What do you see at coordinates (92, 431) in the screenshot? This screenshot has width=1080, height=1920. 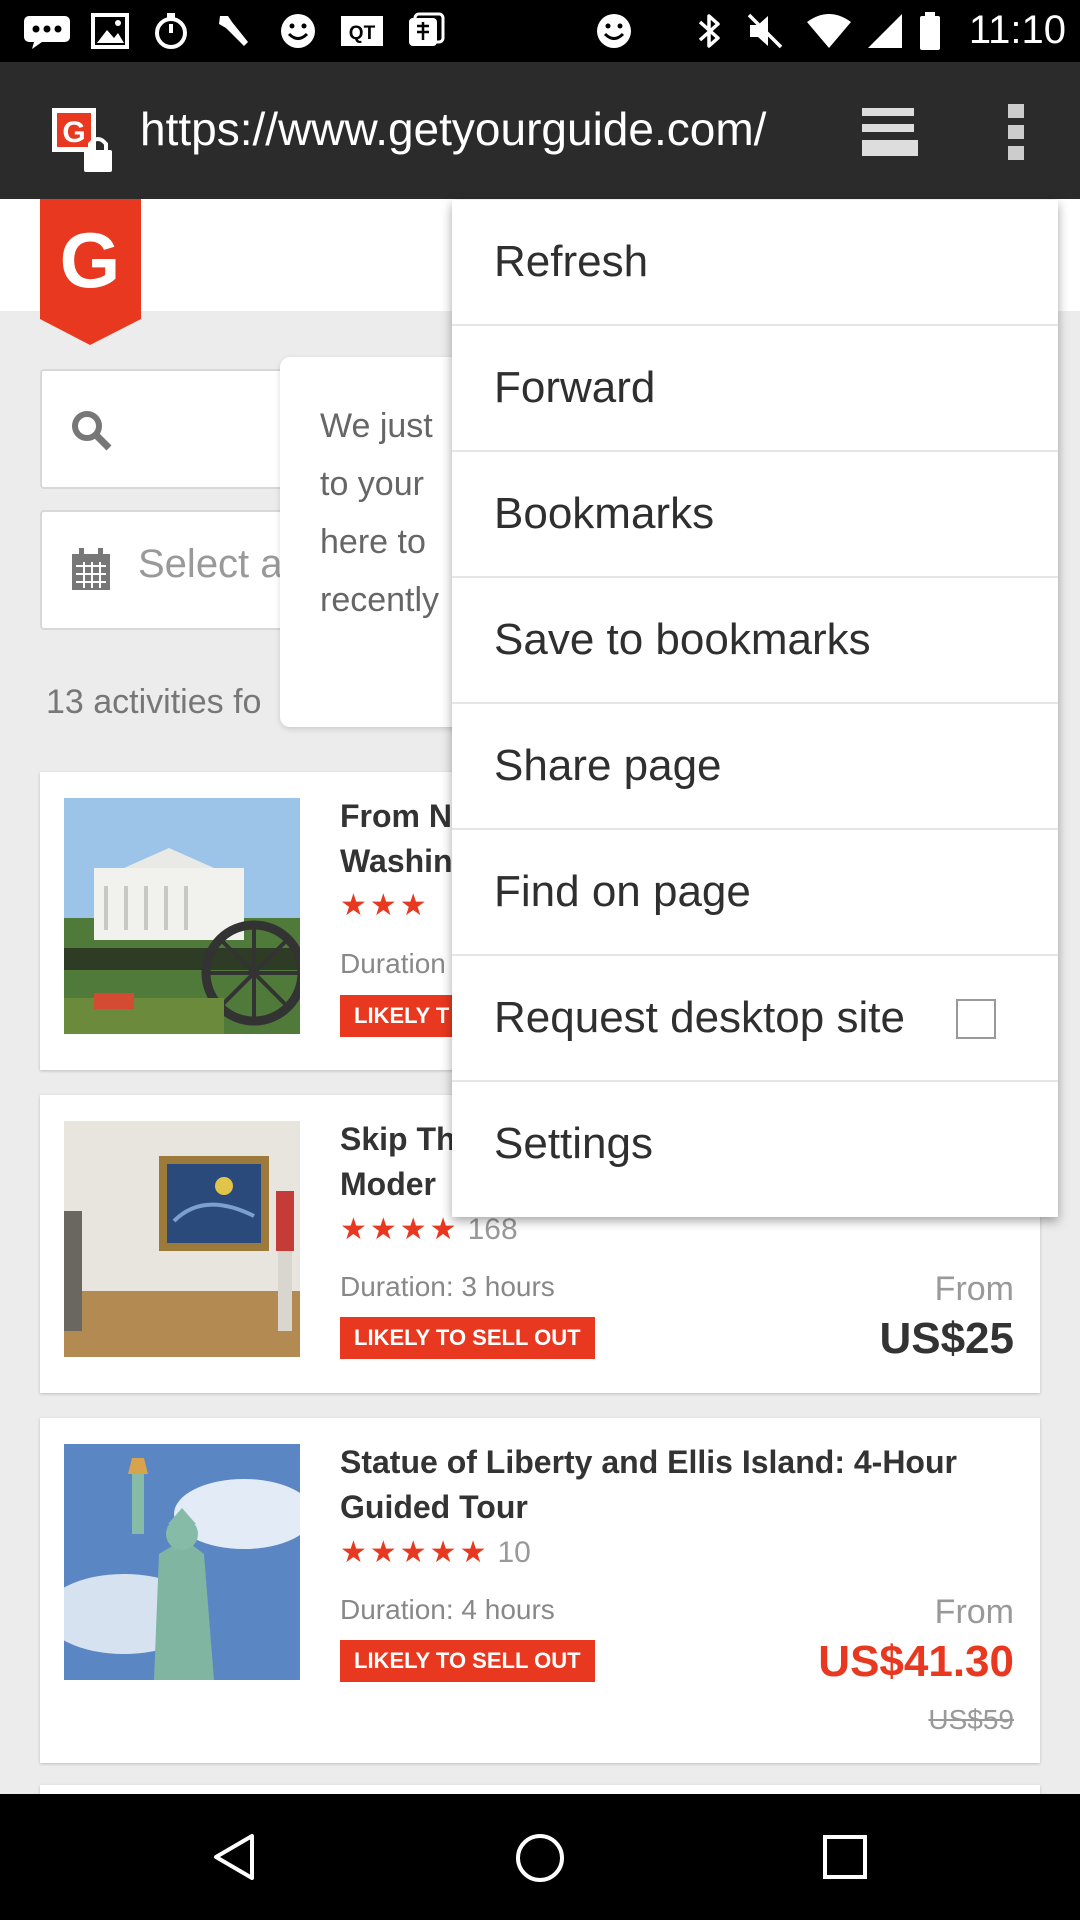 I see `search-icon` at bounding box center [92, 431].